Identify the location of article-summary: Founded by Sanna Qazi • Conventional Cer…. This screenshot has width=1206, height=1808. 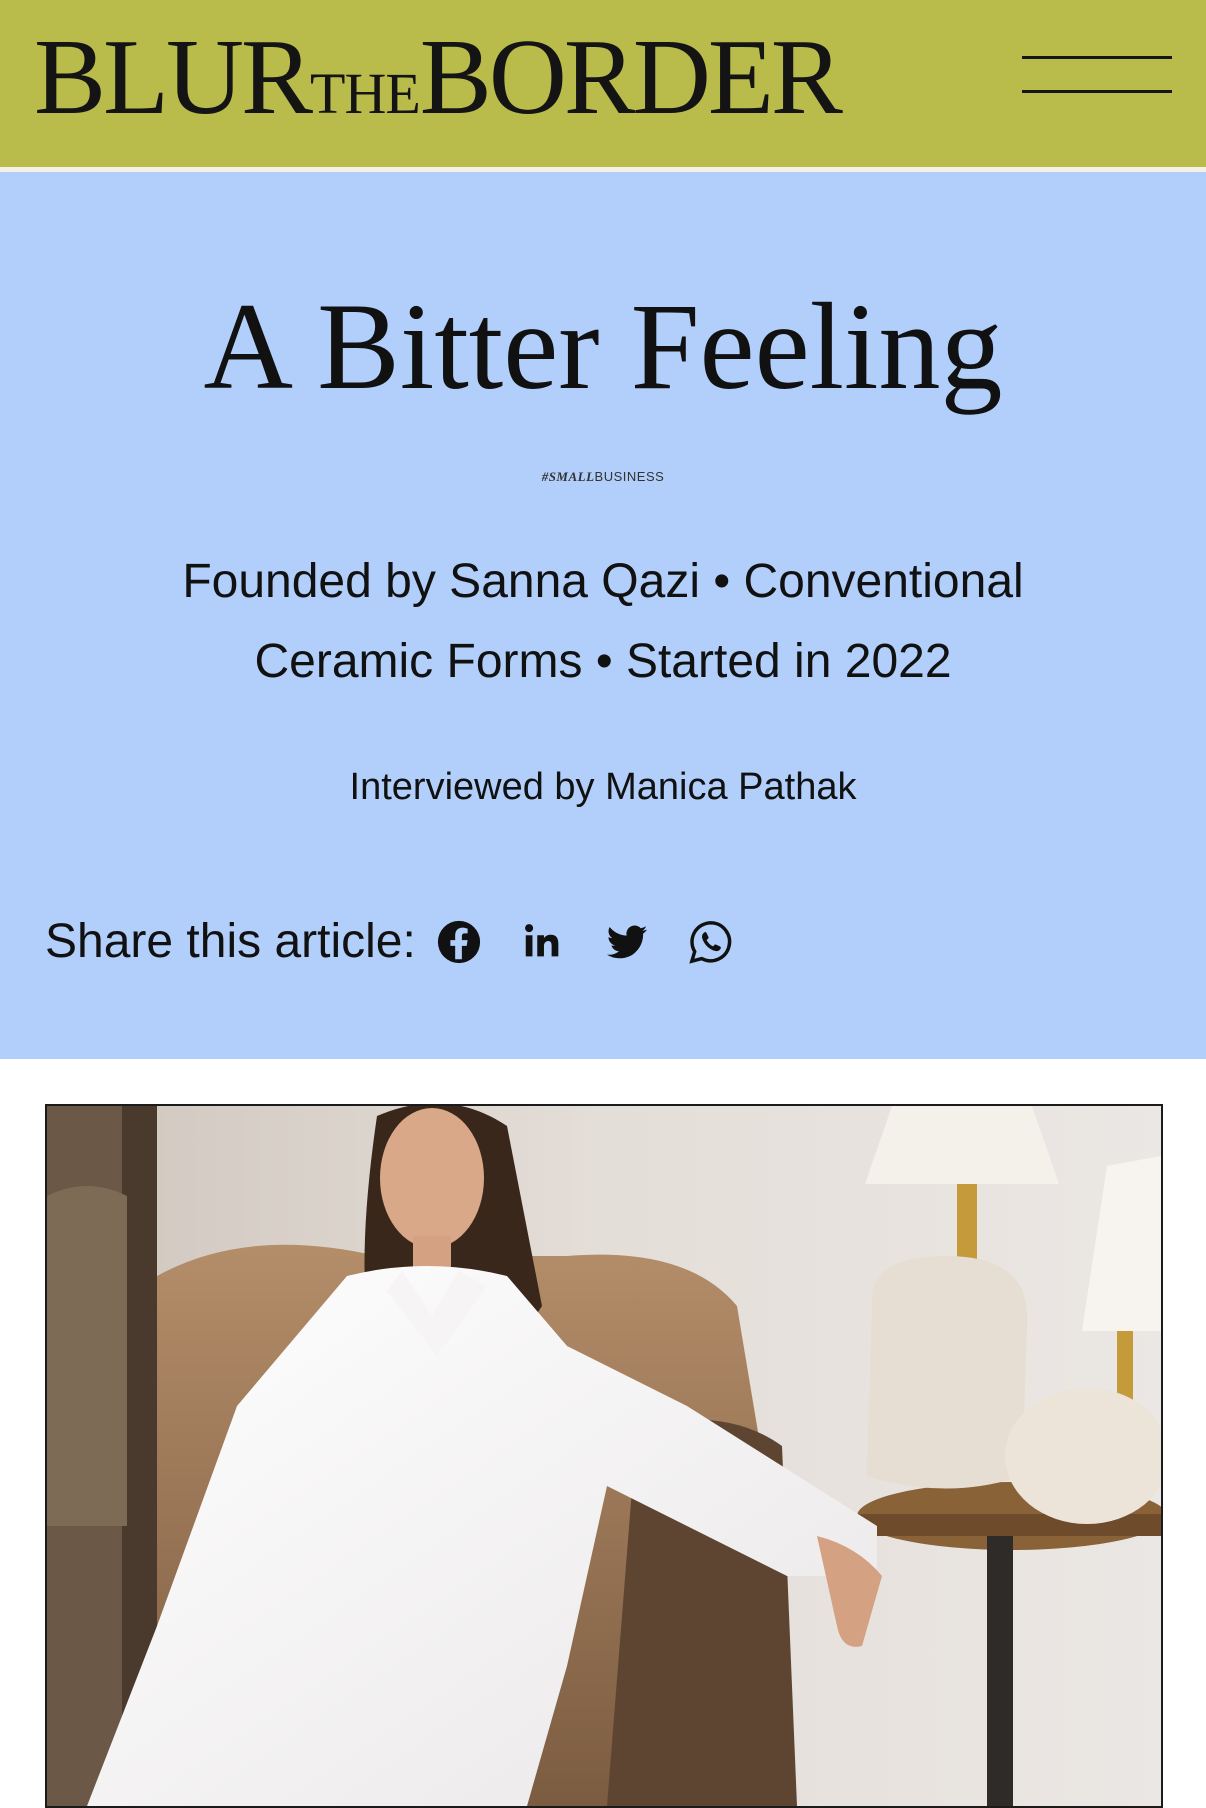
(603, 622).